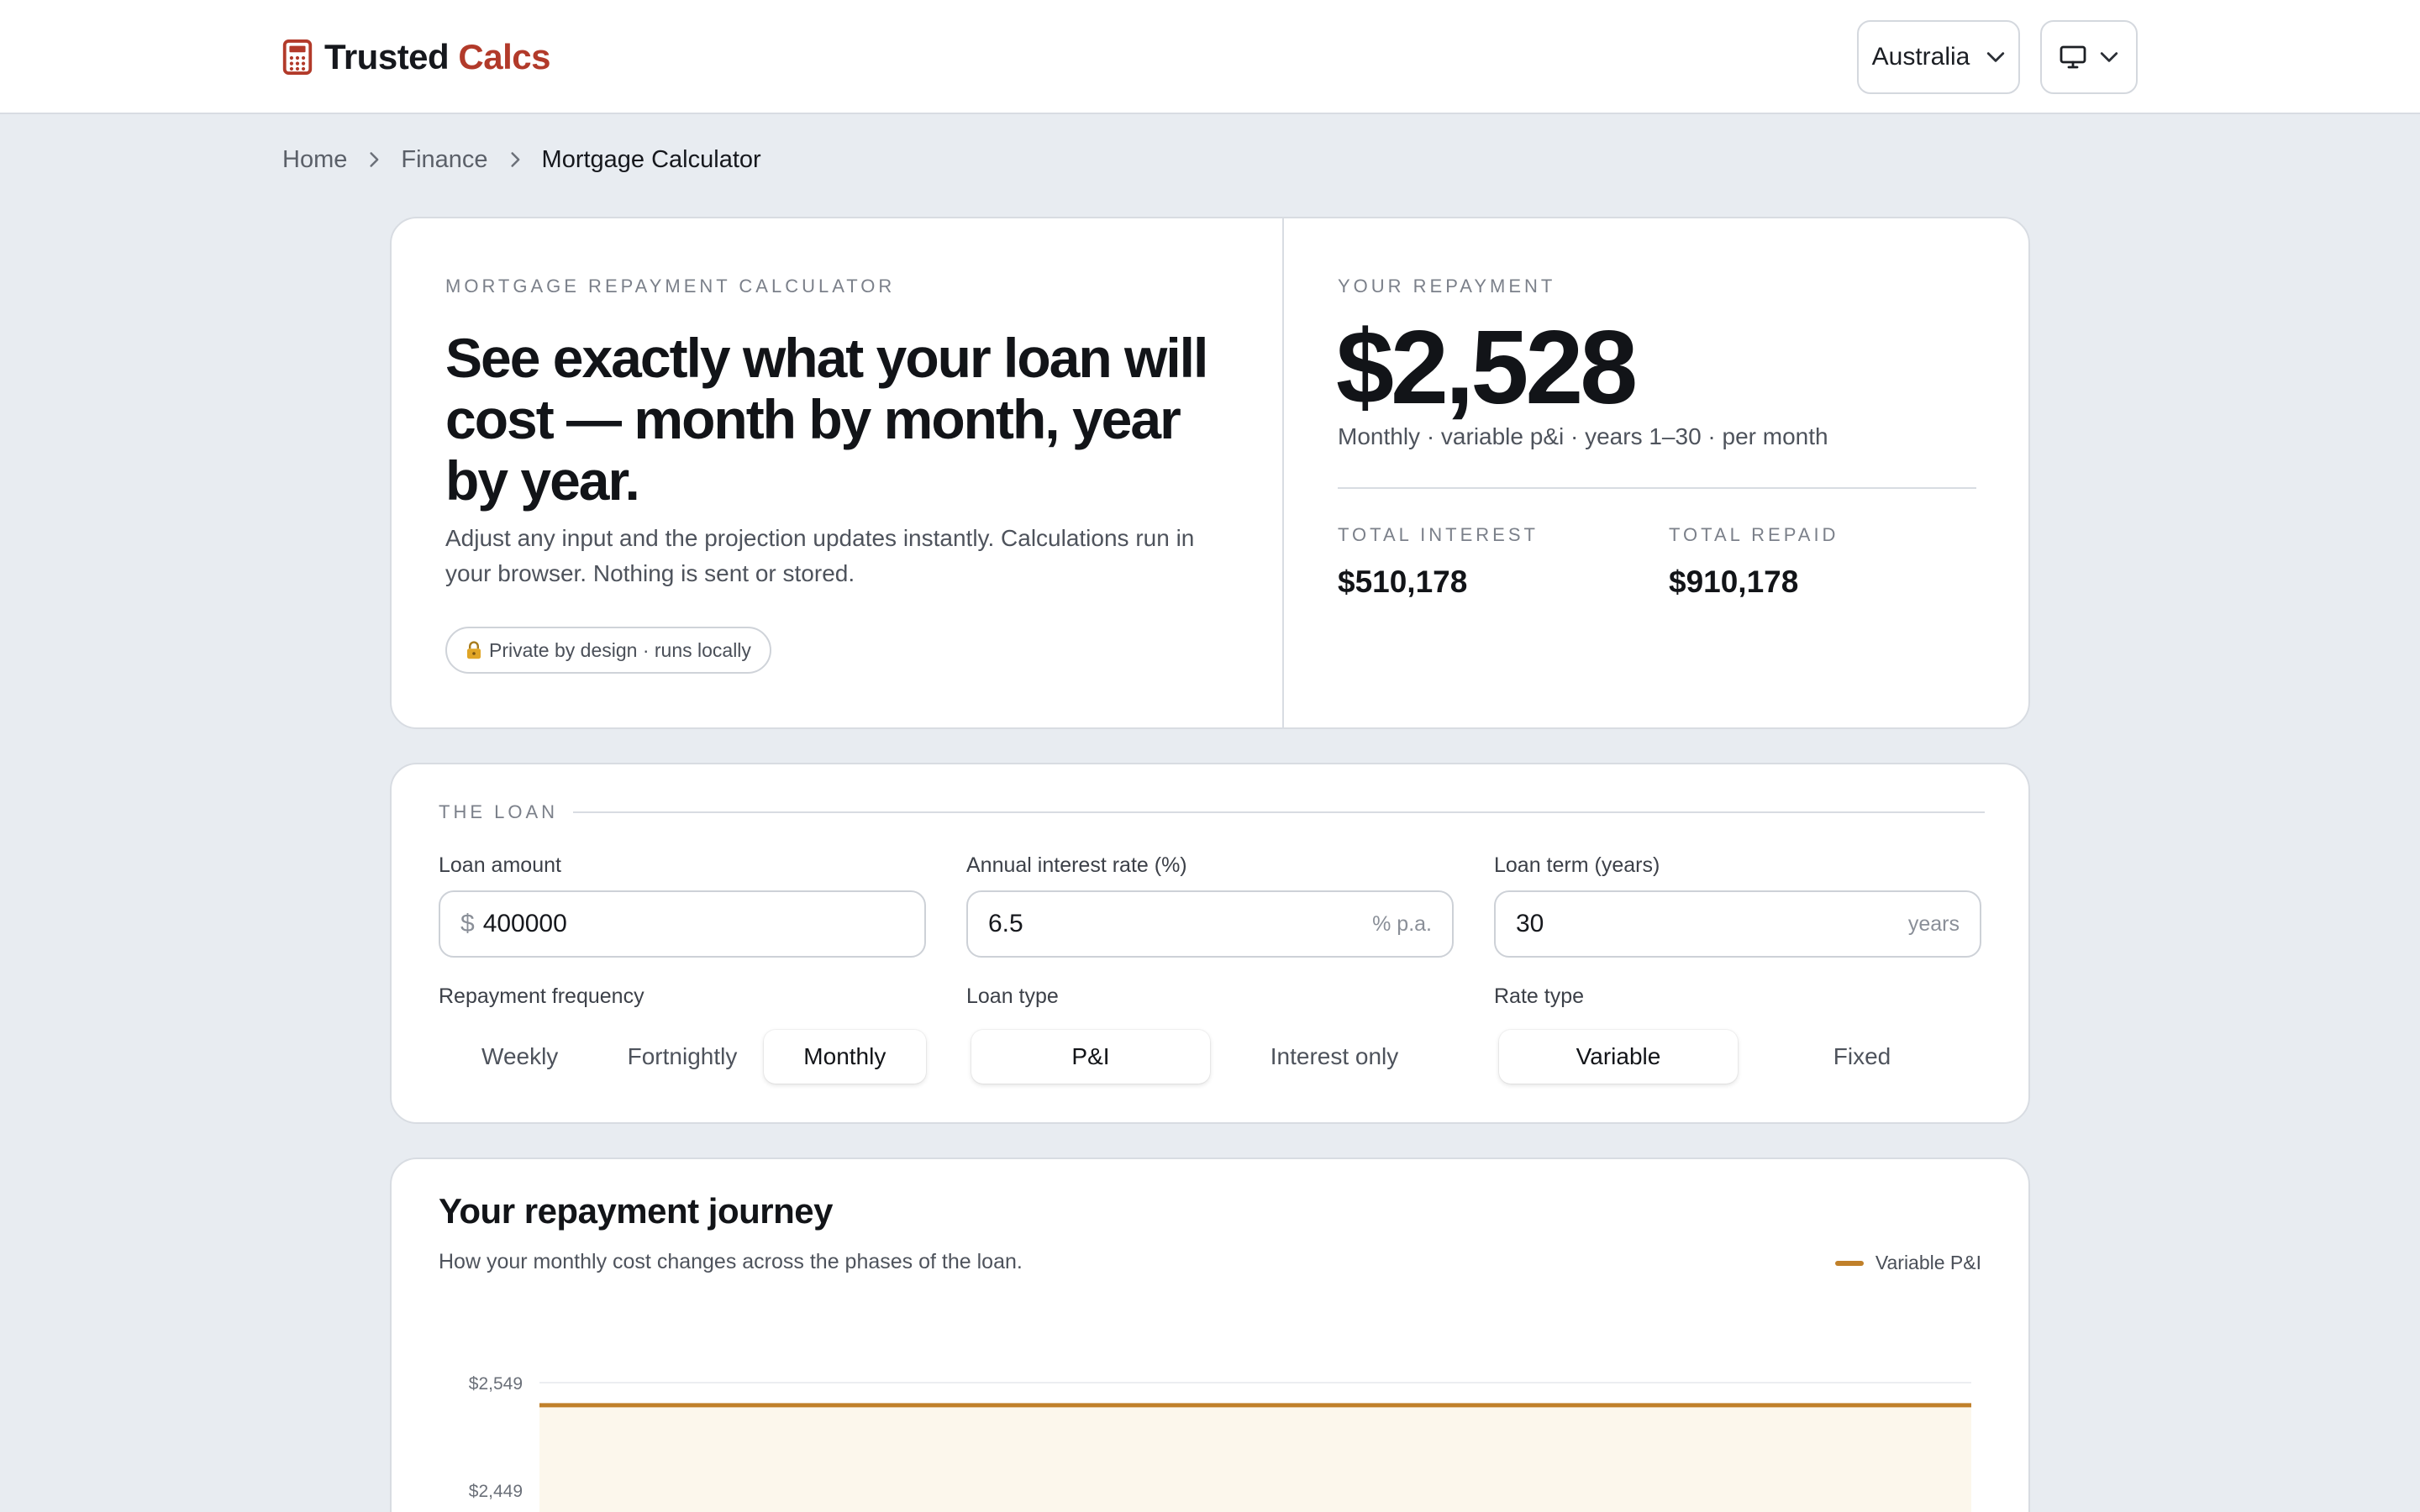  I want to click on interest-rate-label: Annual interest rate (%), so click(1076, 865).